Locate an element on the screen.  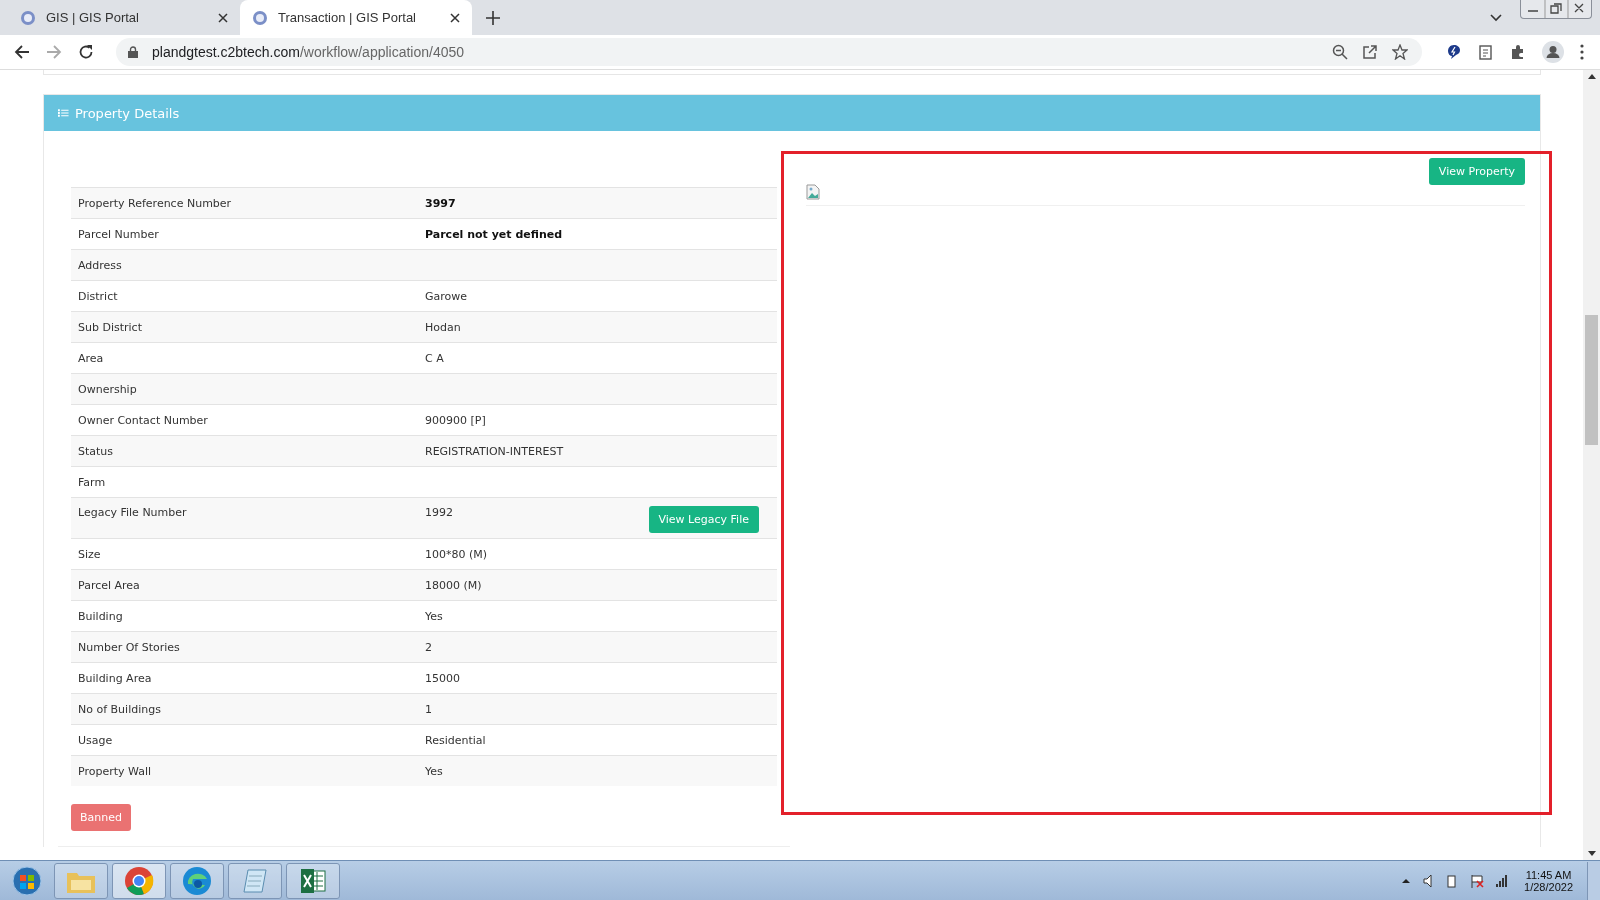
extension-icon is located at coordinates (1454, 52).